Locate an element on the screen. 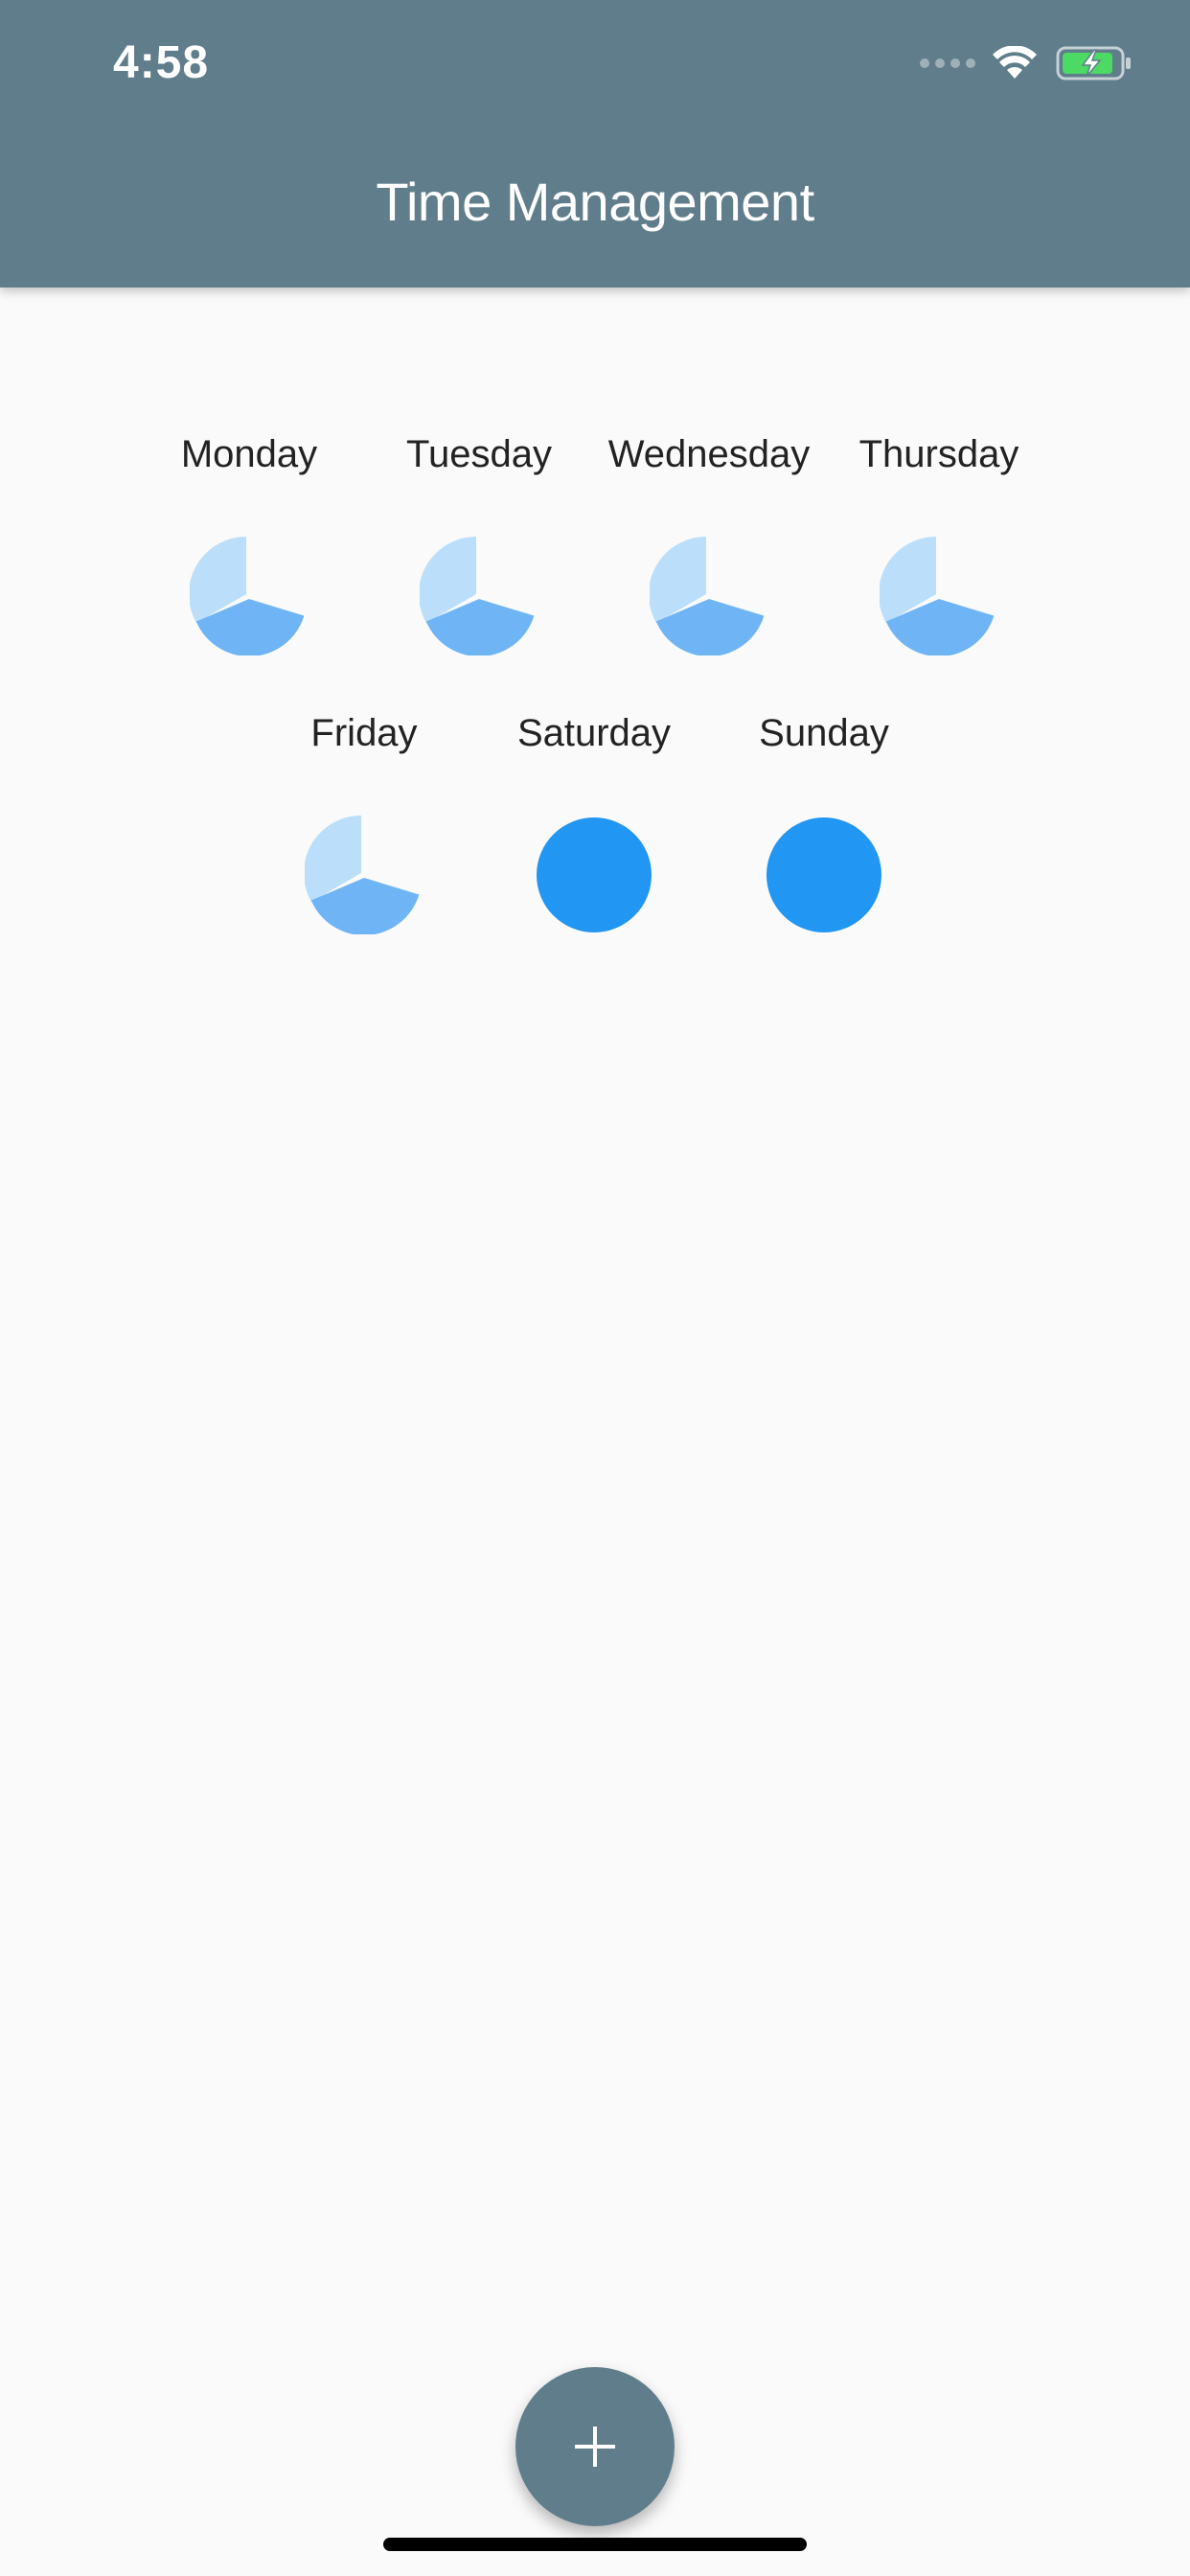 Image resolution: width=1190 pixels, height=2576 pixels. day-label: Tuesday is located at coordinates (479, 454).